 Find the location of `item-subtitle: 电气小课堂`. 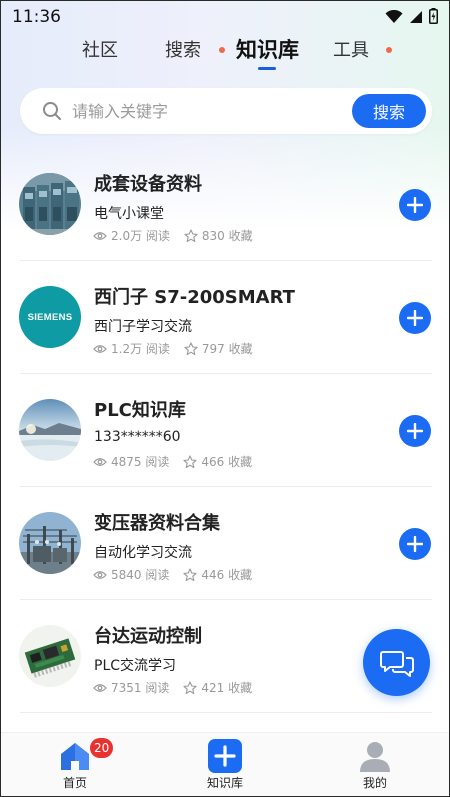

item-subtitle: 电气小课堂 is located at coordinates (129, 214).